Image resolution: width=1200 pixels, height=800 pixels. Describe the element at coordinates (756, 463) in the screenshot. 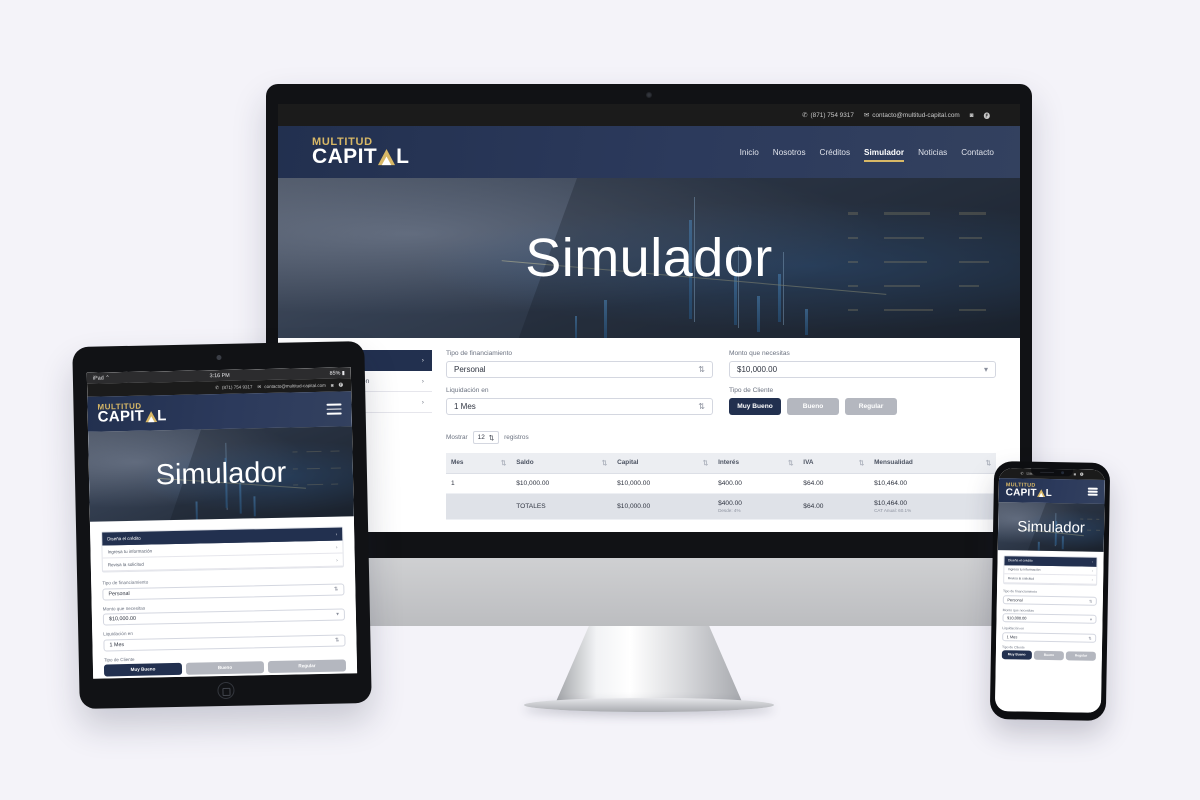

I see `col-interes: Interés ⇅` at that location.